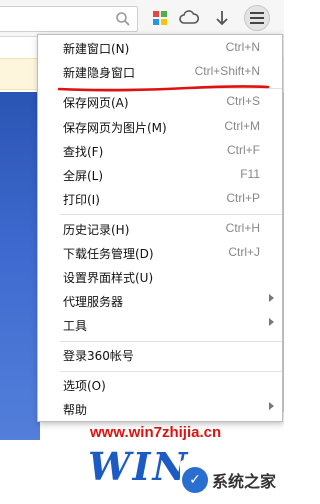 The height and width of the screenshot is (504, 320). What do you see at coordinates (160, 175) in the screenshot?
I see `menu-item-fullscreen: 全屏(L) F11` at bounding box center [160, 175].